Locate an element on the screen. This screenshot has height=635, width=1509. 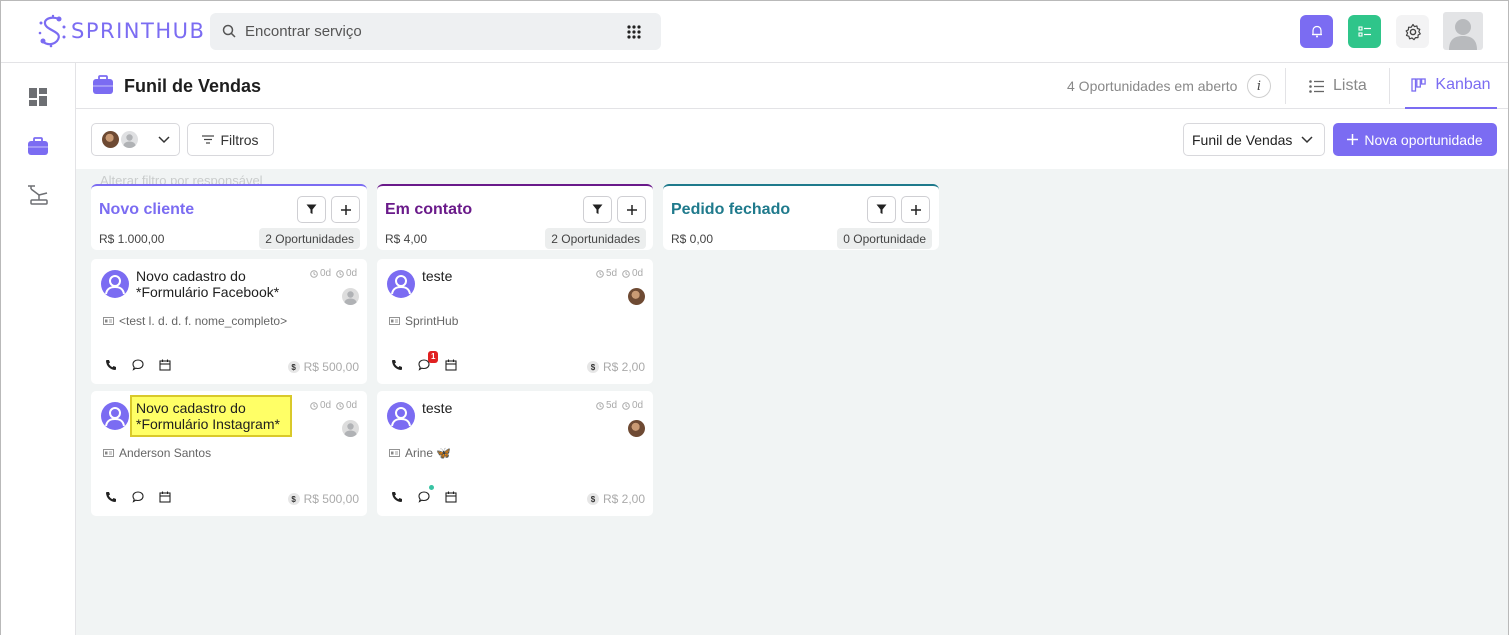
card-value: $ R$ 500,00 is located at coordinates (323, 367).